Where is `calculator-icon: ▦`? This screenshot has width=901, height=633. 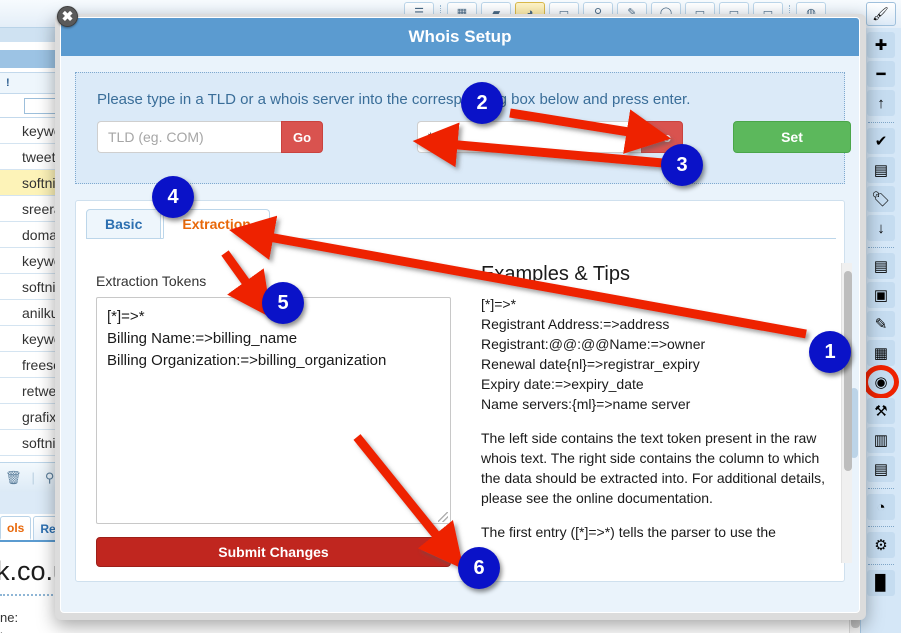 calculator-icon: ▦ is located at coordinates (881, 353).